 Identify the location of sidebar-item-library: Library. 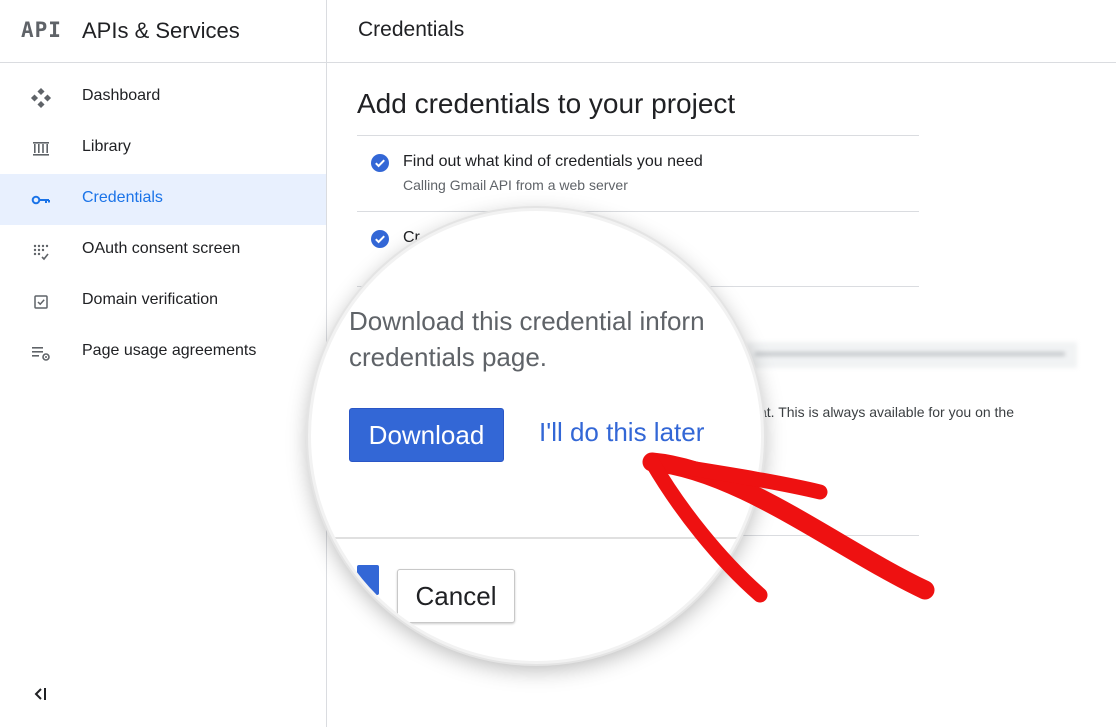
(163, 148).